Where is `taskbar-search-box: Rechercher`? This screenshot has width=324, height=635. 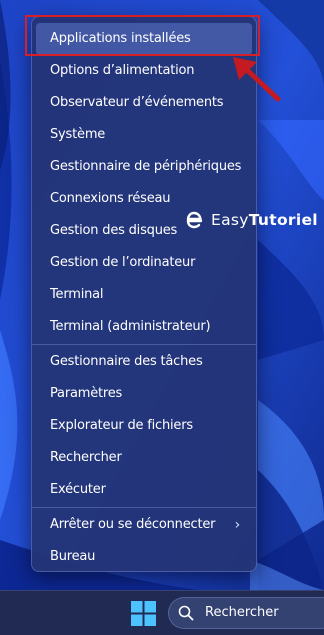 taskbar-search-box: Rechercher is located at coordinates (246, 613).